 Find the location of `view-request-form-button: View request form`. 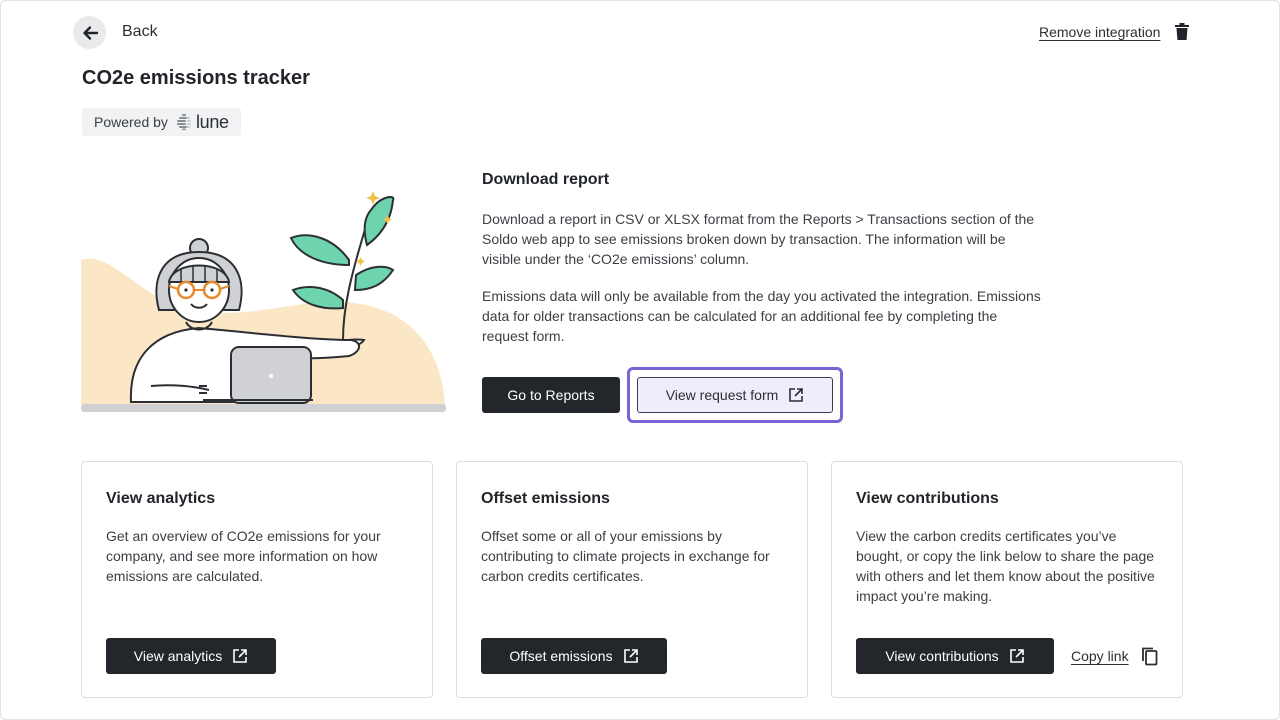

view-request-form-button: View request form is located at coordinates (735, 395).